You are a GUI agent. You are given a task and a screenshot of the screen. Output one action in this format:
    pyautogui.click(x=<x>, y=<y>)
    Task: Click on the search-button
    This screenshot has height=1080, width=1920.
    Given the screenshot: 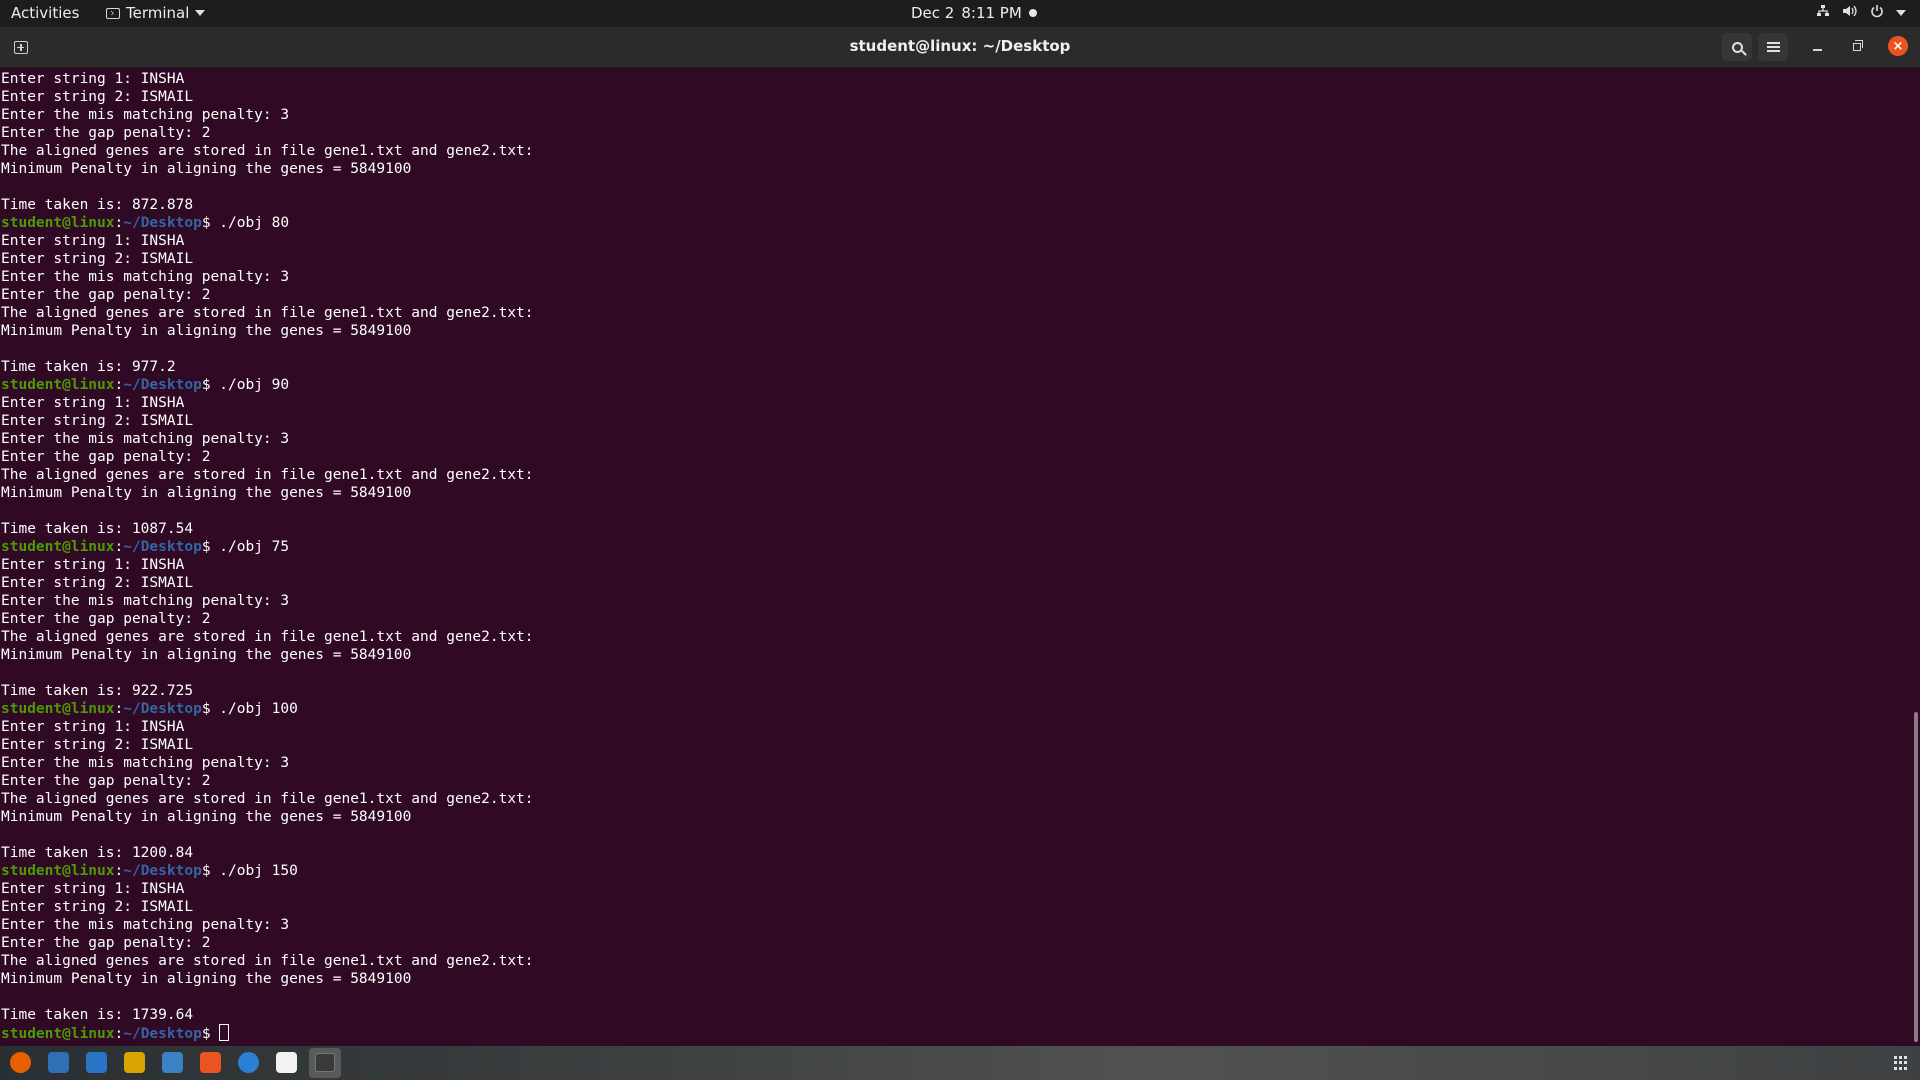 What is the action you would take?
    pyautogui.click(x=1737, y=47)
    